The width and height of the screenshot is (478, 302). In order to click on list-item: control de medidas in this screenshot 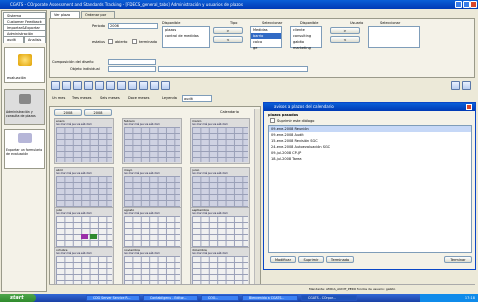, I will do `click(186, 36)`.